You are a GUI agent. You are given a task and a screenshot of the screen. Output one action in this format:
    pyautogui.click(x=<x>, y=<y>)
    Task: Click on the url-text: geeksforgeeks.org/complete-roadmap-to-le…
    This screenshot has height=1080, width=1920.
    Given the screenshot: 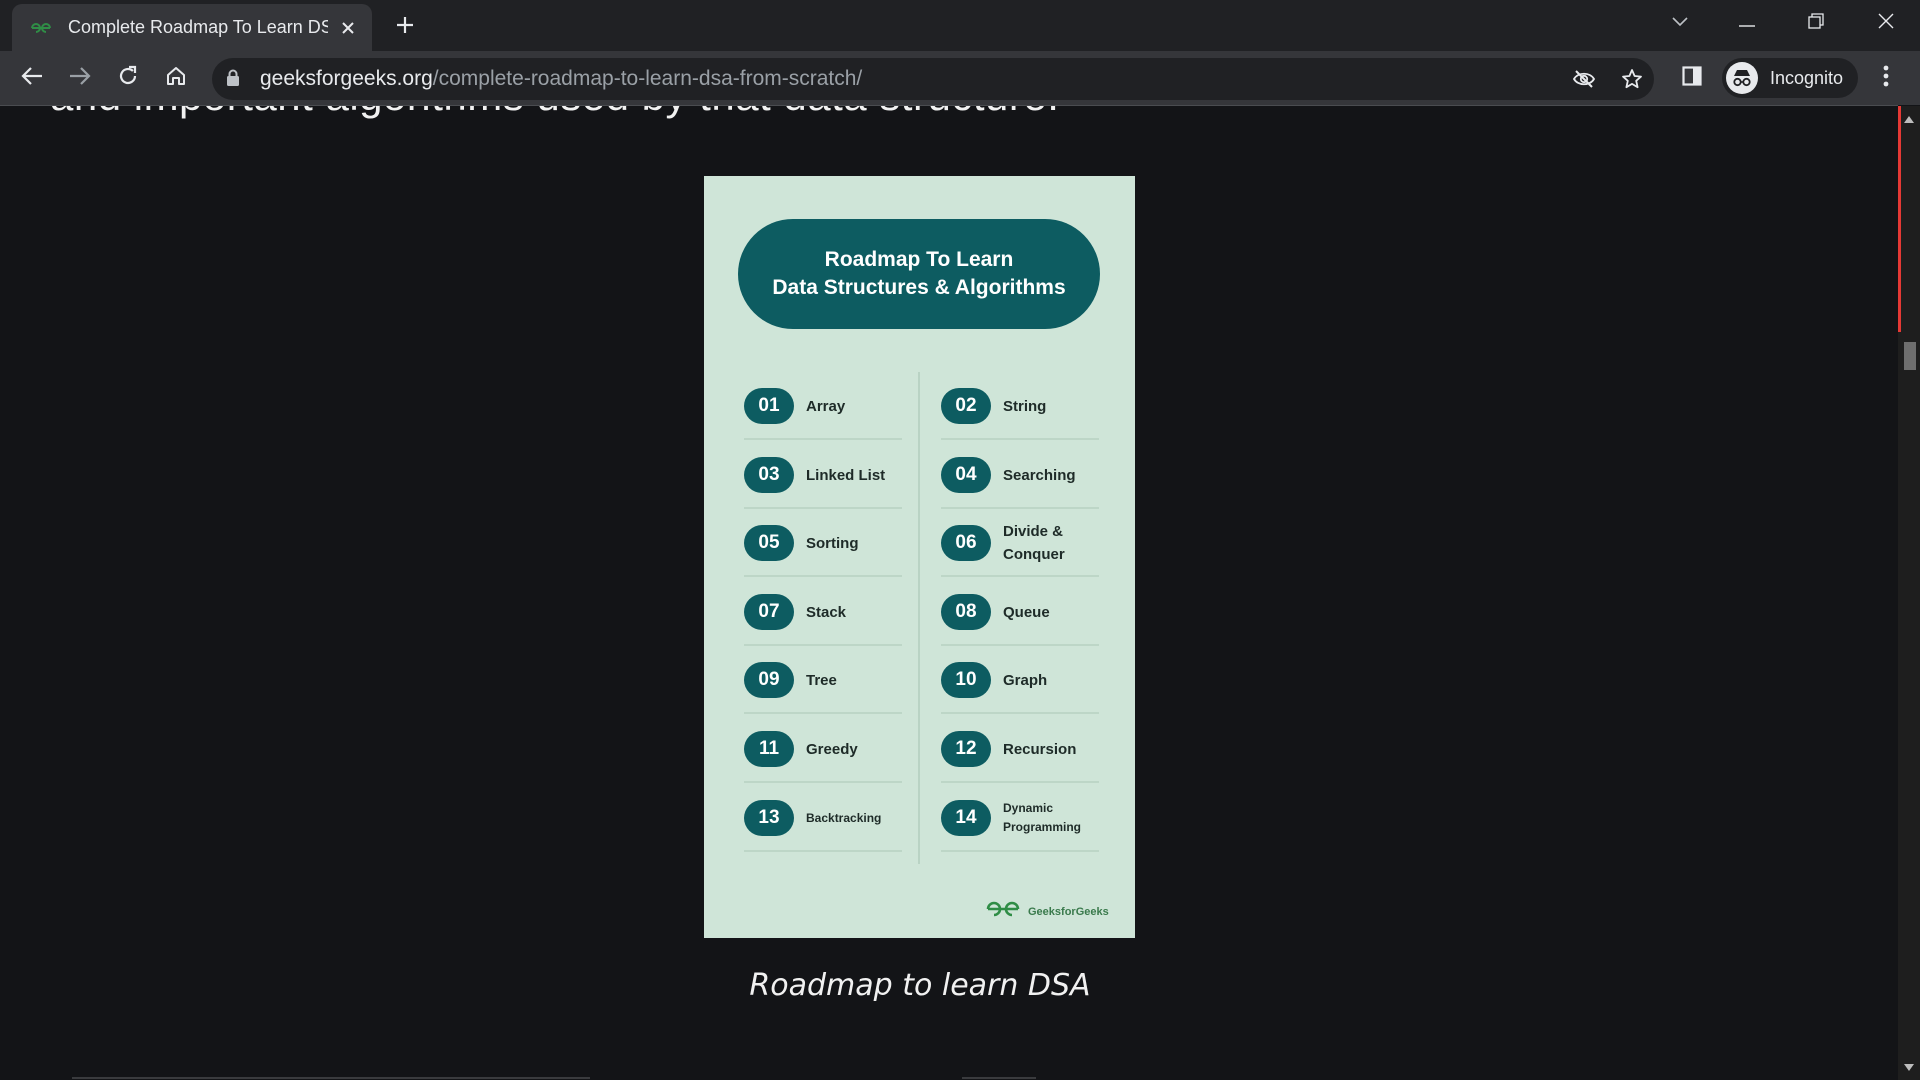 What is the action you would take?
    pyautogui.click(x=561, y=79)
    